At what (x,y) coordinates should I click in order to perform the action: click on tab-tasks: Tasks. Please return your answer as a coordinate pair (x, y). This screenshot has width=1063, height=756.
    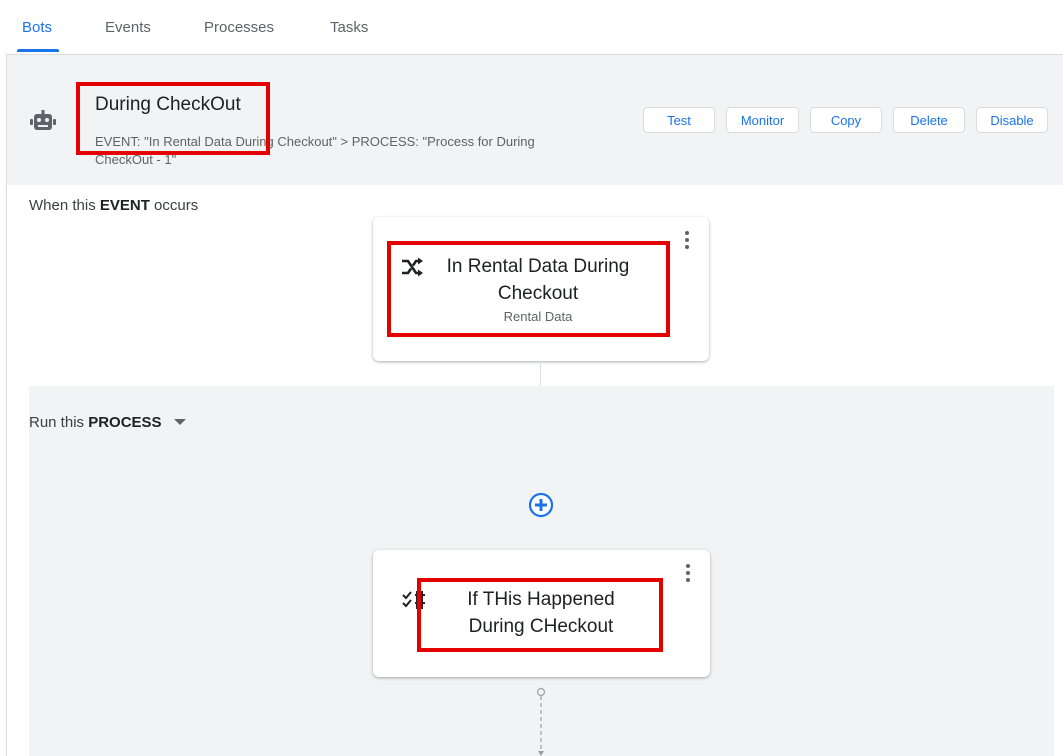
    Looking at the image, I should click on (349, 27).